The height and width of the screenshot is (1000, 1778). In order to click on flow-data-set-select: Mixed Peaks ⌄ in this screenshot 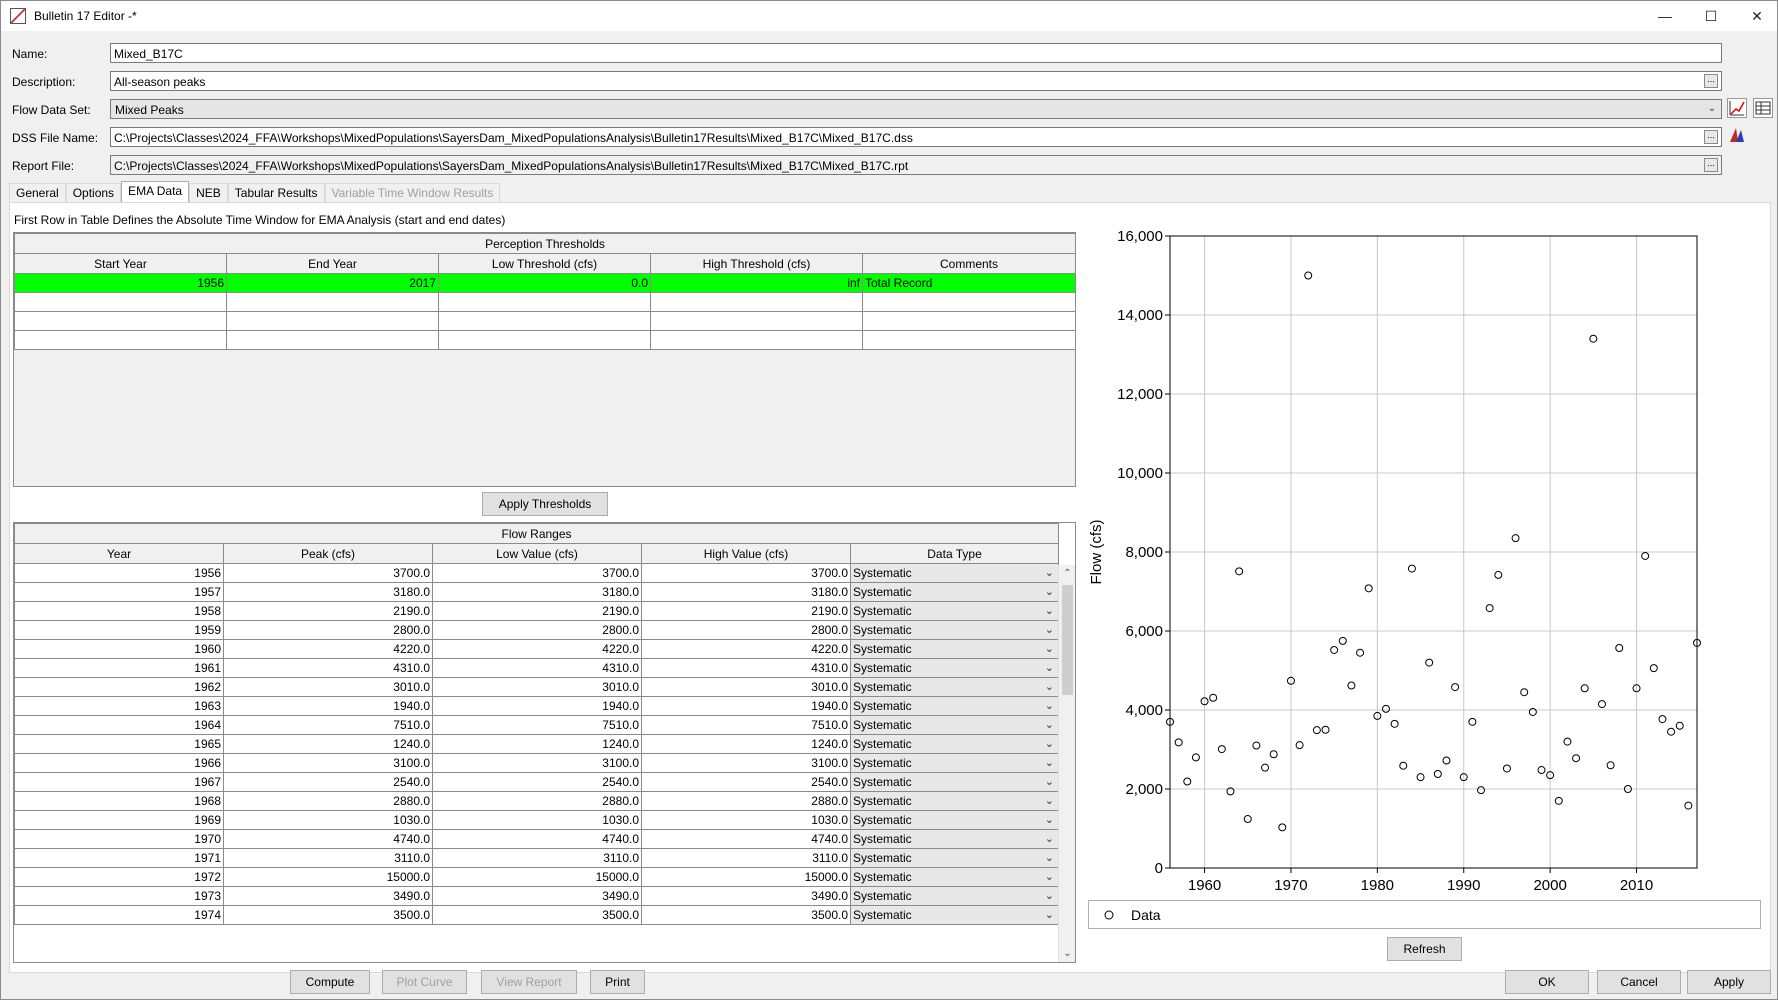, I will do `click(916, 109)`.